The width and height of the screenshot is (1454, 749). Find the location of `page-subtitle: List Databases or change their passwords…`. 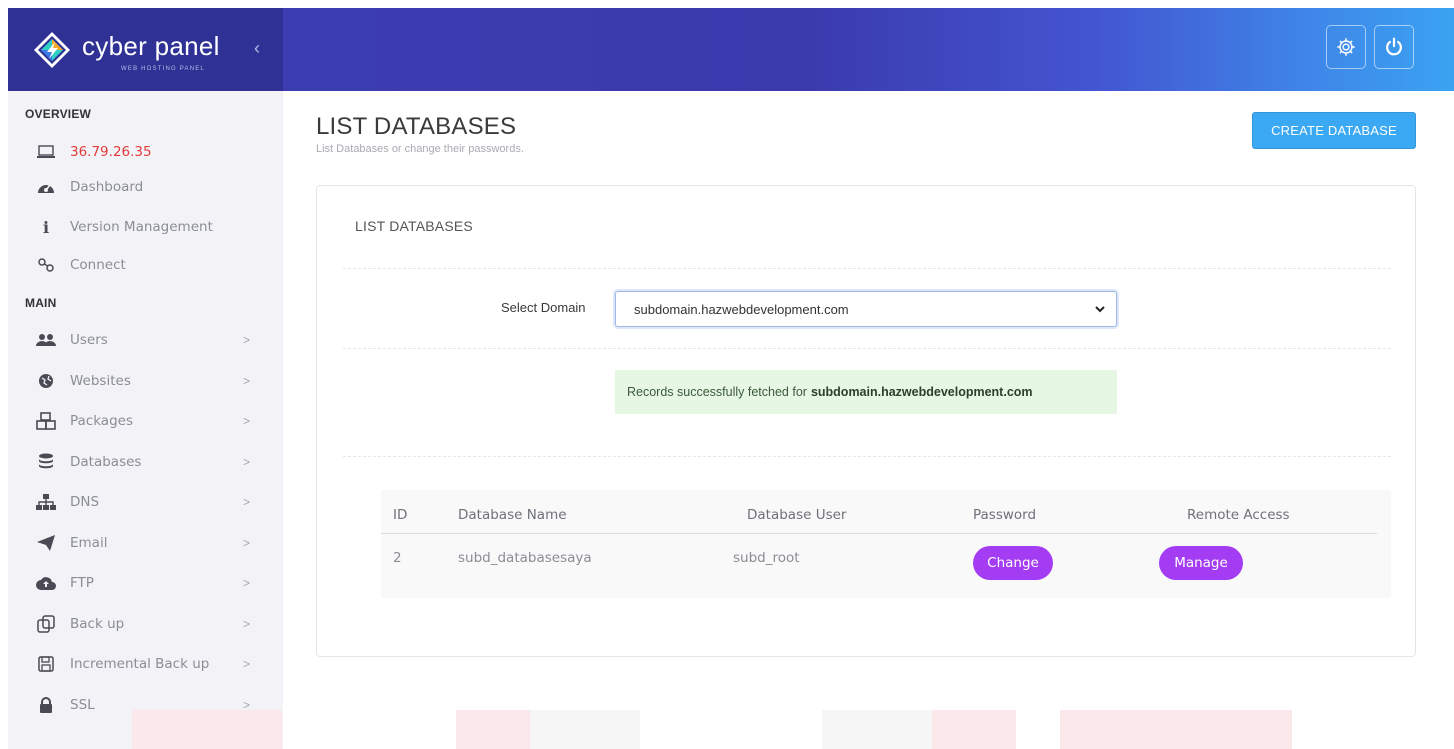

page-subtitle: List Databases or change their passwords… is located at coordinates (420, 149).